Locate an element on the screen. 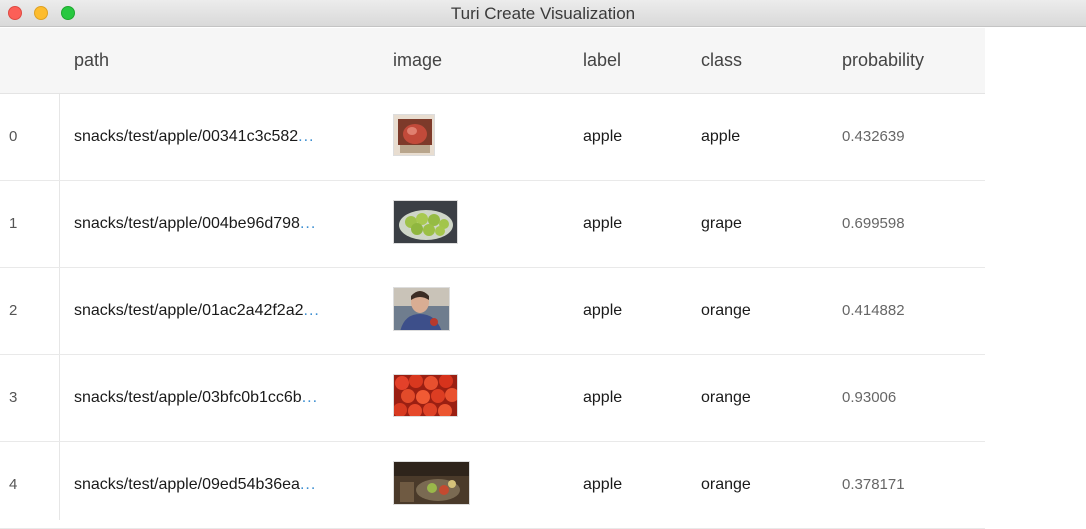 This screenshot has width=1086, height=529. column-header-label: label is located at coordinates (602, 60).